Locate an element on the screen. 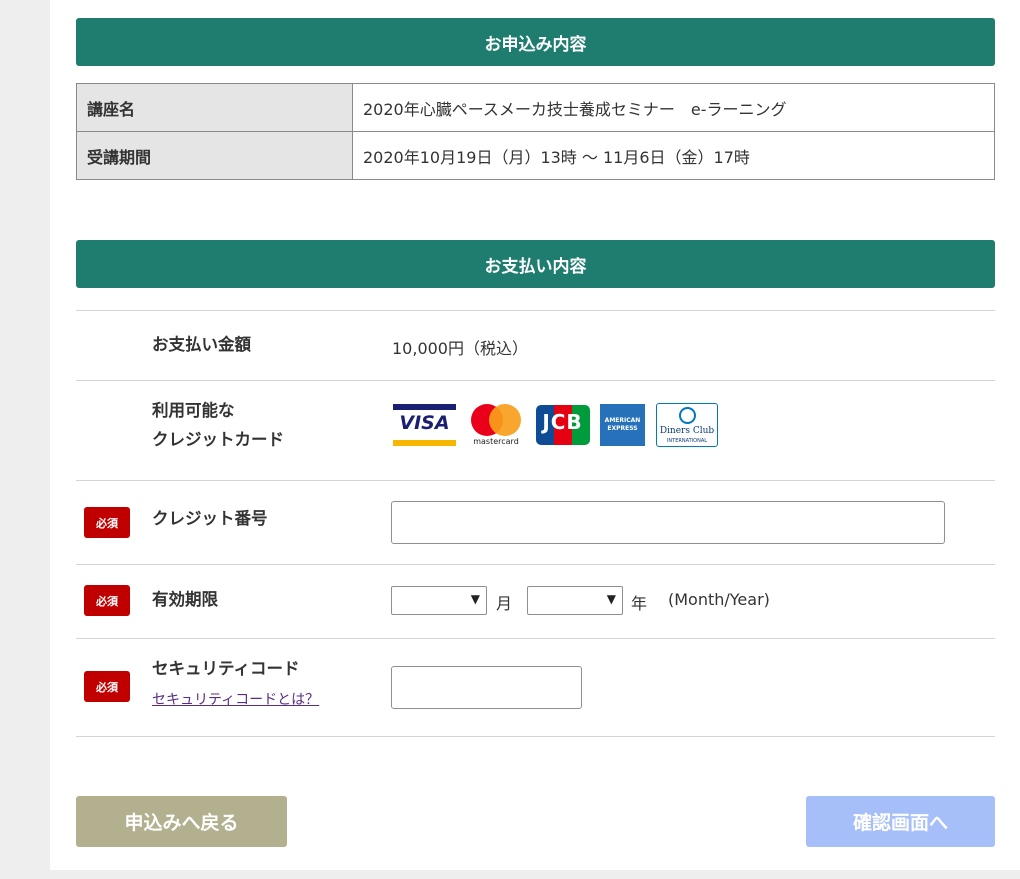 This screenshot has width=1020, height=879. course-period-value: 2020年10月19日（月）13時 ～ 11月6日（金）17時 is located at coordinates (673, 155).